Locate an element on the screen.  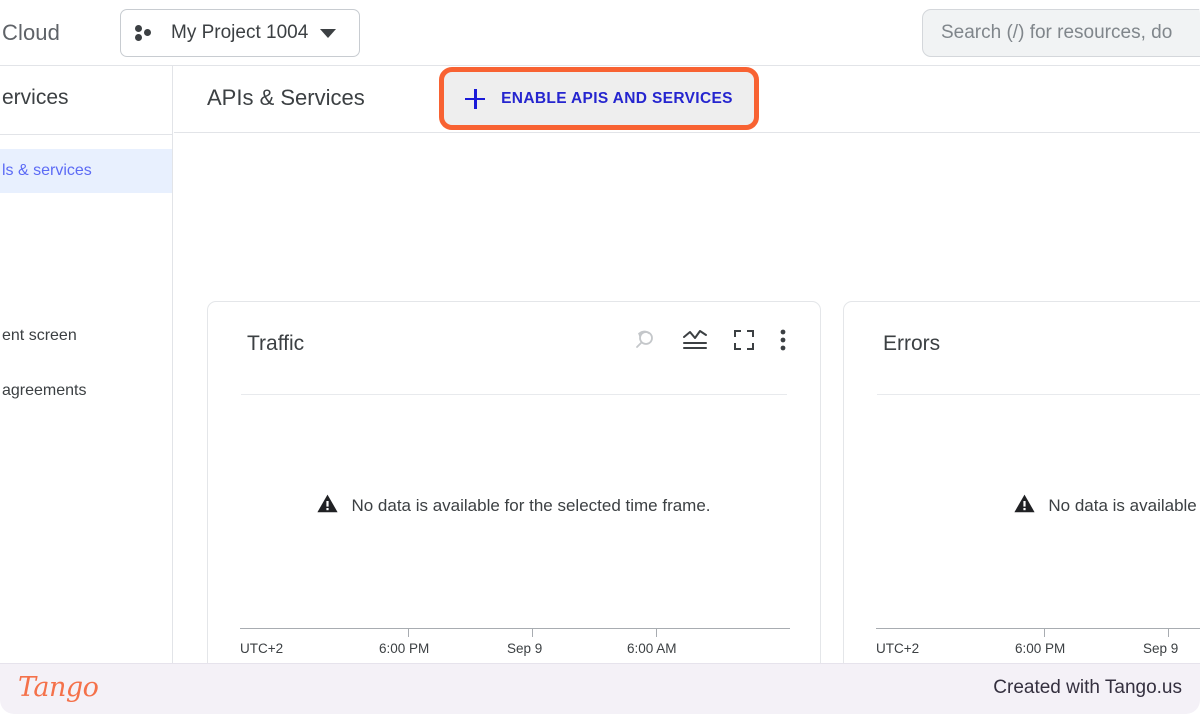
chevron-down-icon is located at coordinates (328, 33).